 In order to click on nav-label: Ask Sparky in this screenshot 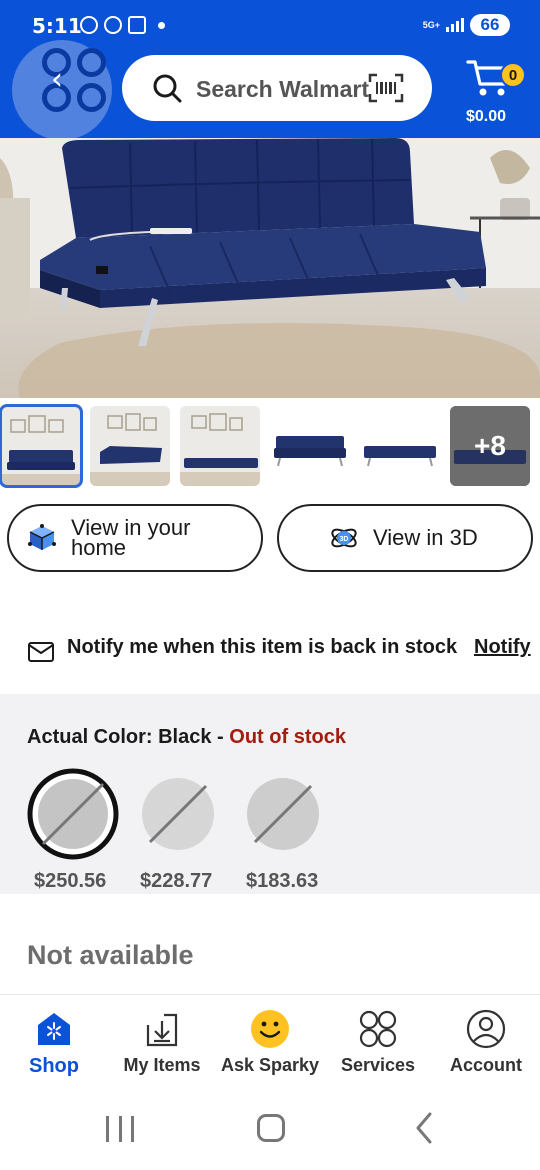, I will do `click(270, 1065)`.